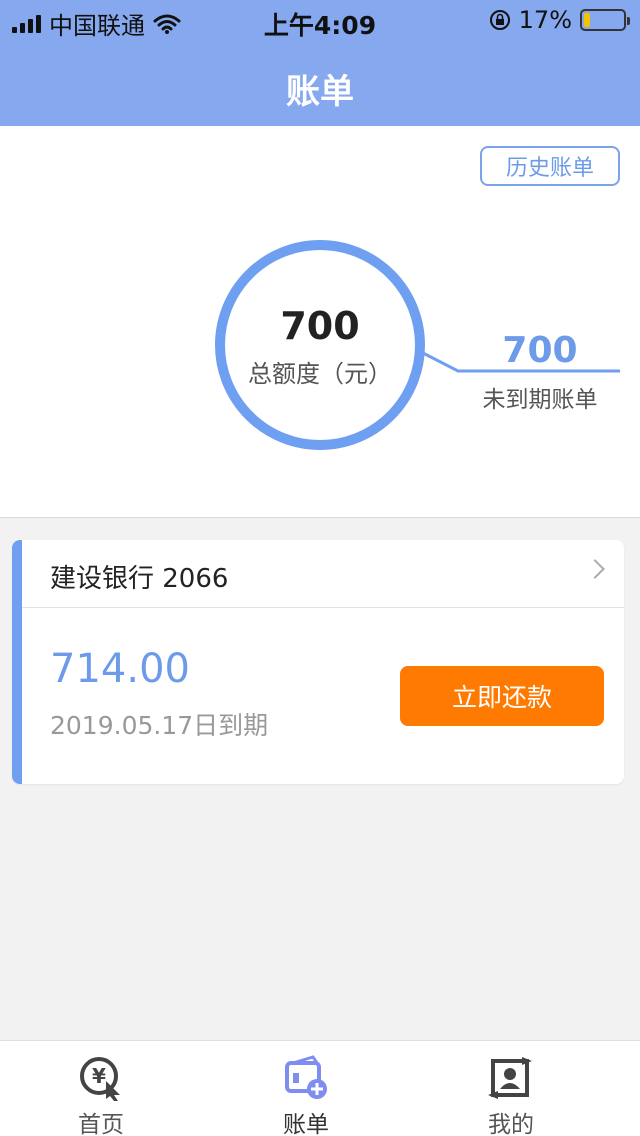  I want to click on battery-fill, so click(587, 20).